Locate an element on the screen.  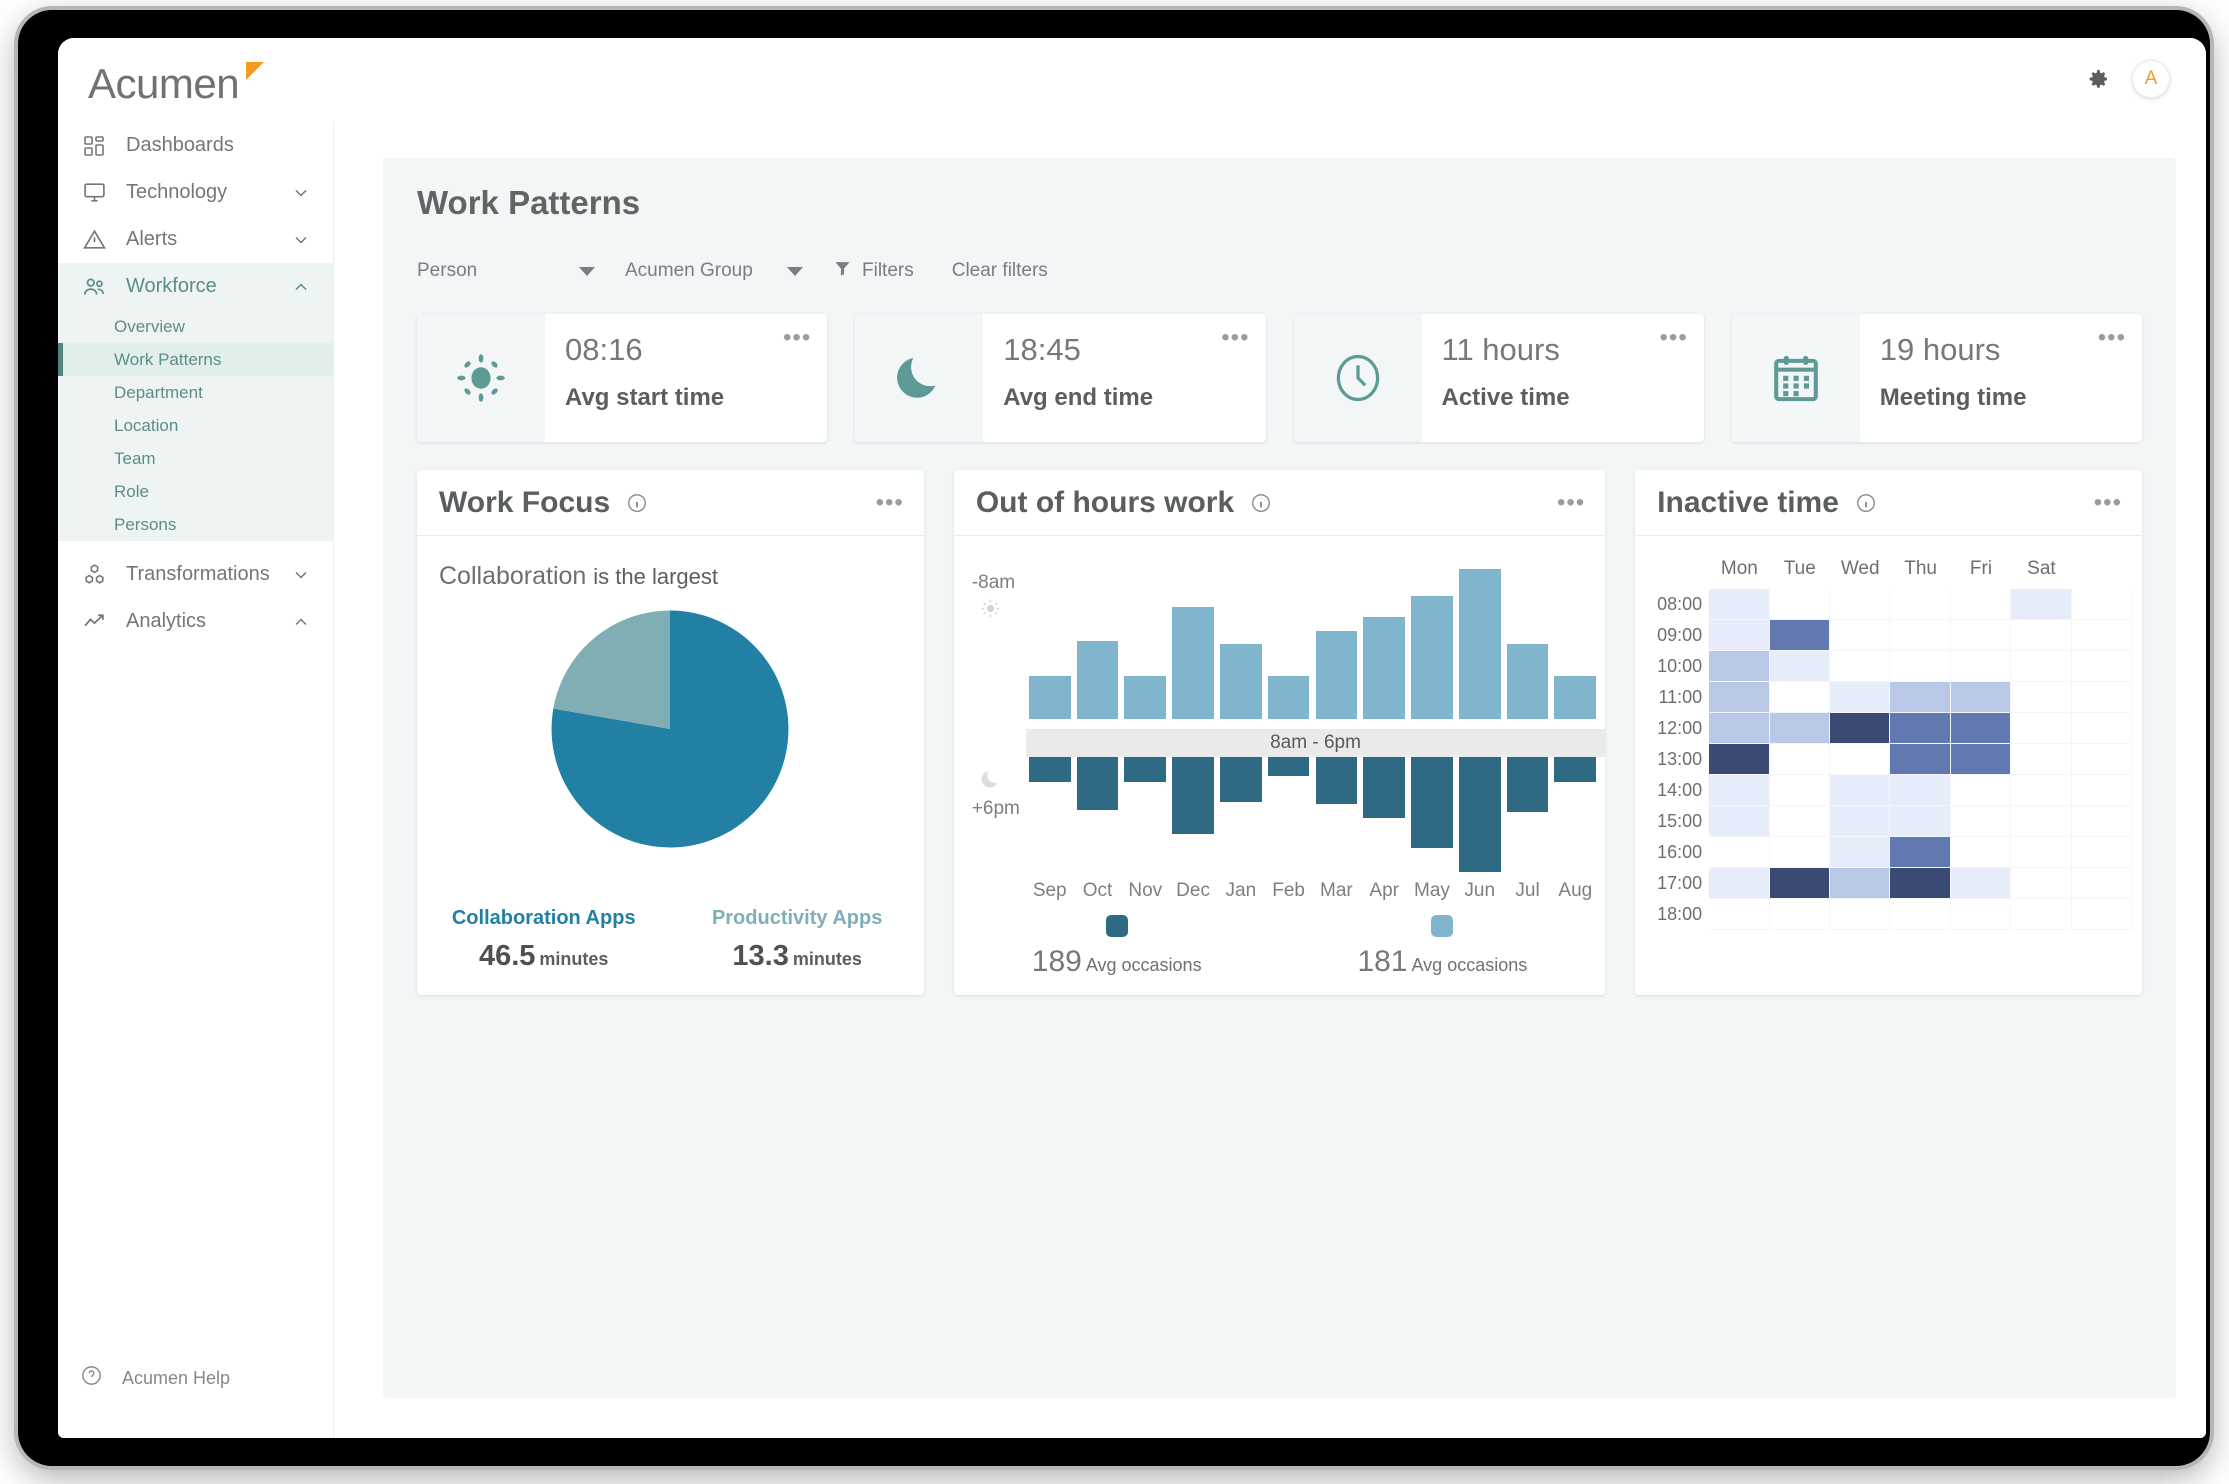
clear-filters-button: Clear filters is located at coordinates (1000, 271).